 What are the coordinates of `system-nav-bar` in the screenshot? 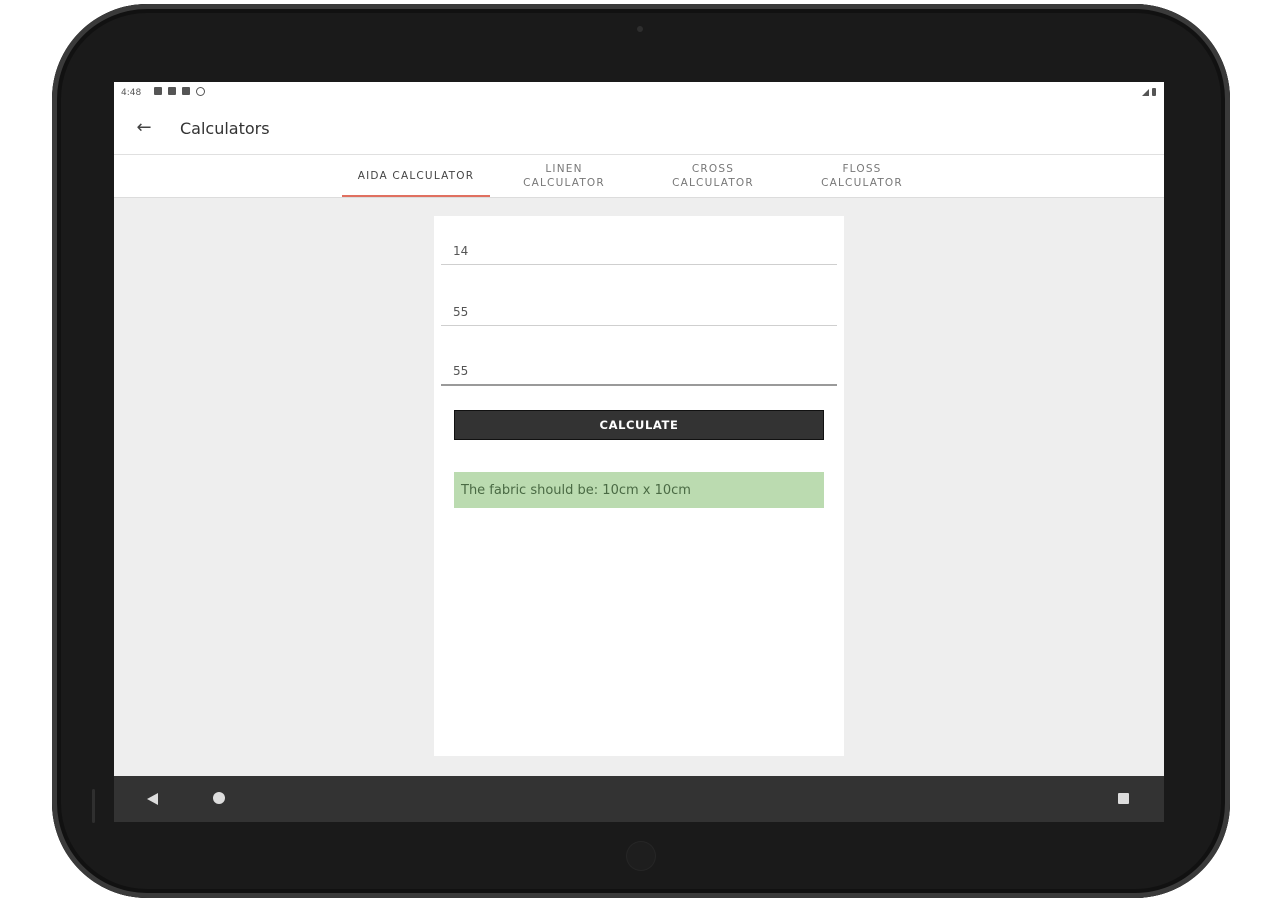 It's located at (639, 799).